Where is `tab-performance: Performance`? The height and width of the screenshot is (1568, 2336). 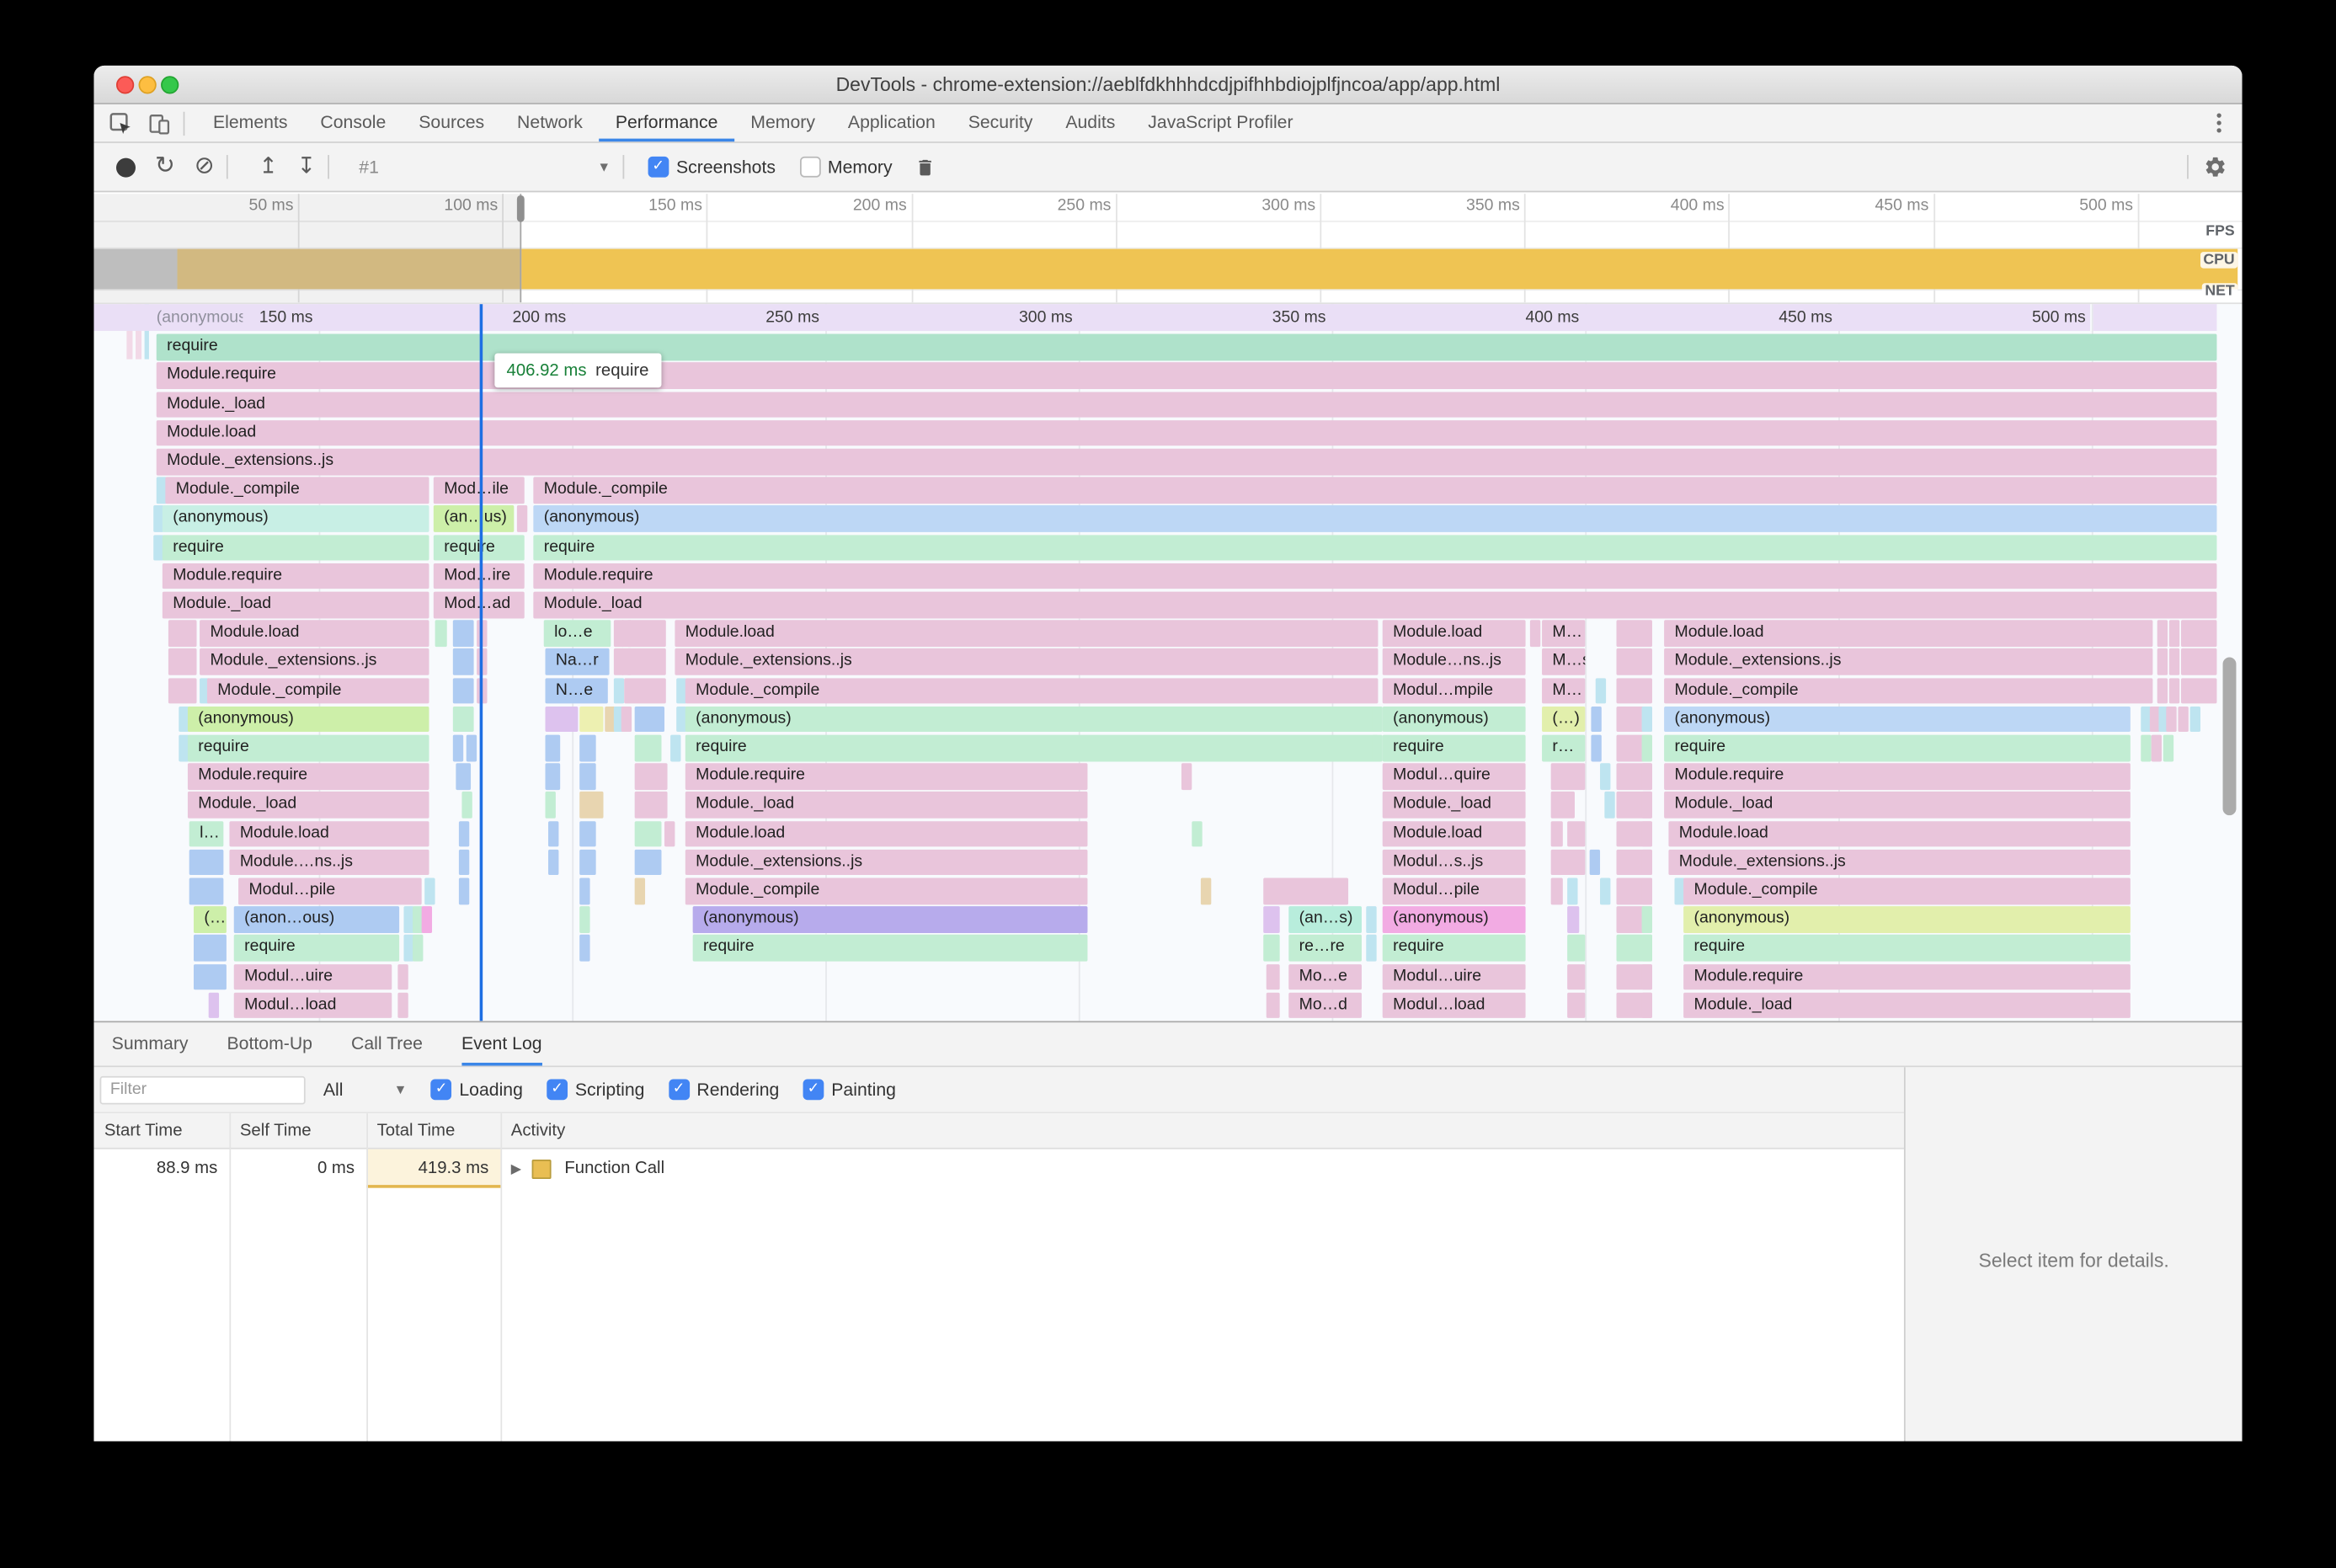
tab-performance: Performance is located at coordinates (666, 123).